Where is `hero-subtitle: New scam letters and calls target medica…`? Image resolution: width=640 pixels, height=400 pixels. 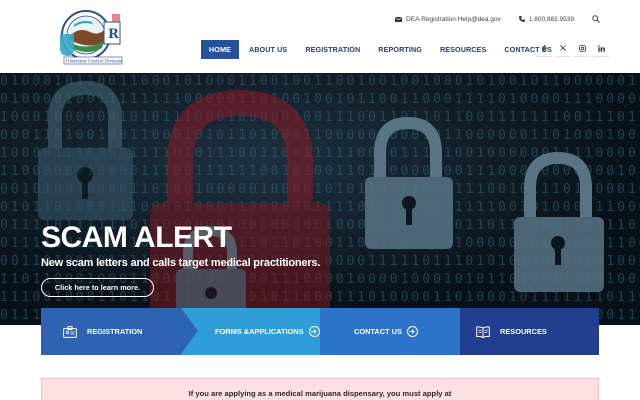 hero-subtitle: New scam letters and calls target medica… is located at coordinates (181, 263).